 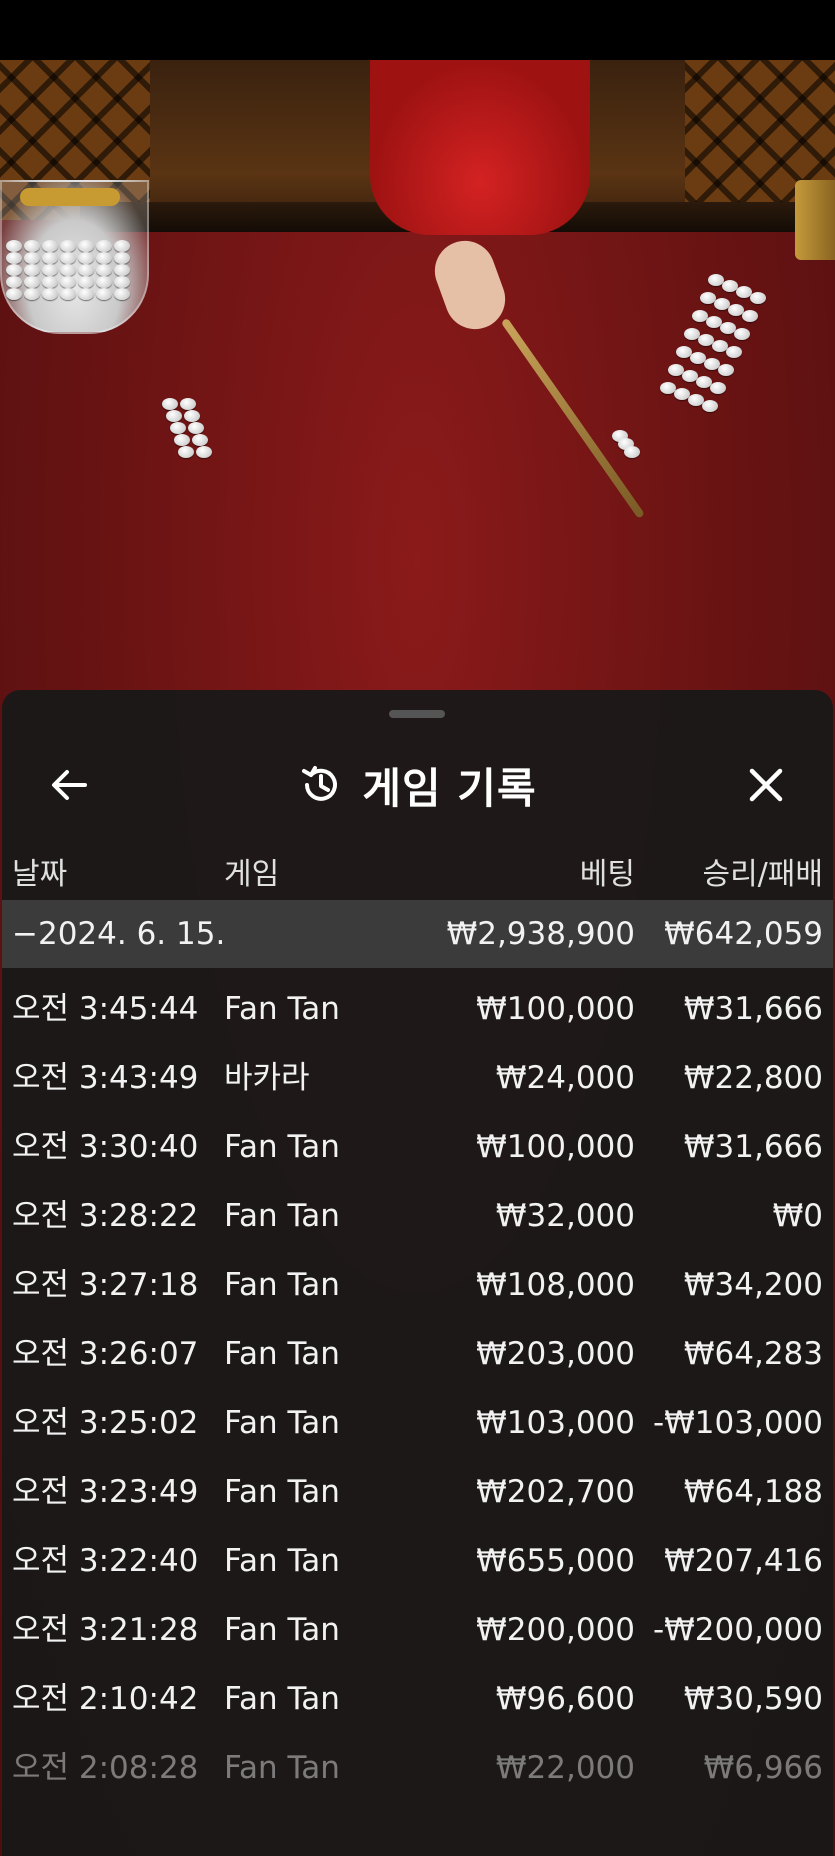 I want to click on row-win-loss: ₩34,200, so click(x=753, y=1285).